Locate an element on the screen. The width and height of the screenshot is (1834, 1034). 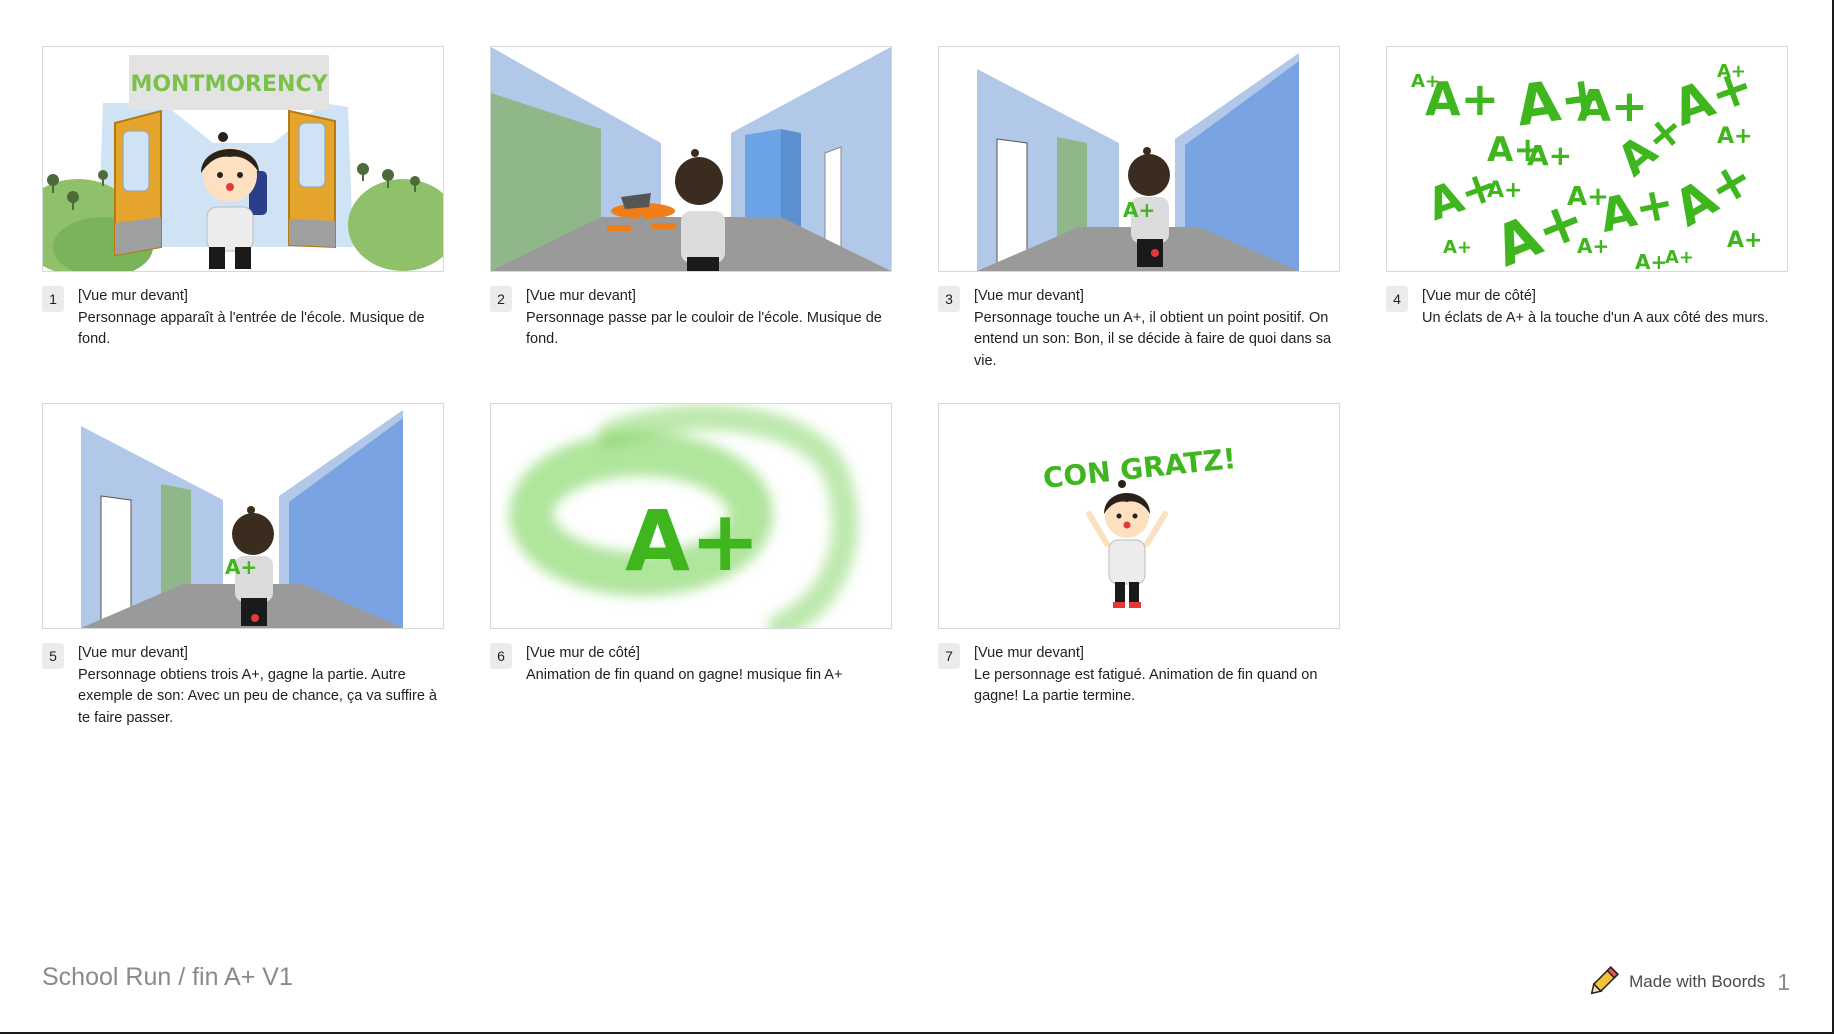
panel-7-number: 7 is located at coordinates (949, 656).